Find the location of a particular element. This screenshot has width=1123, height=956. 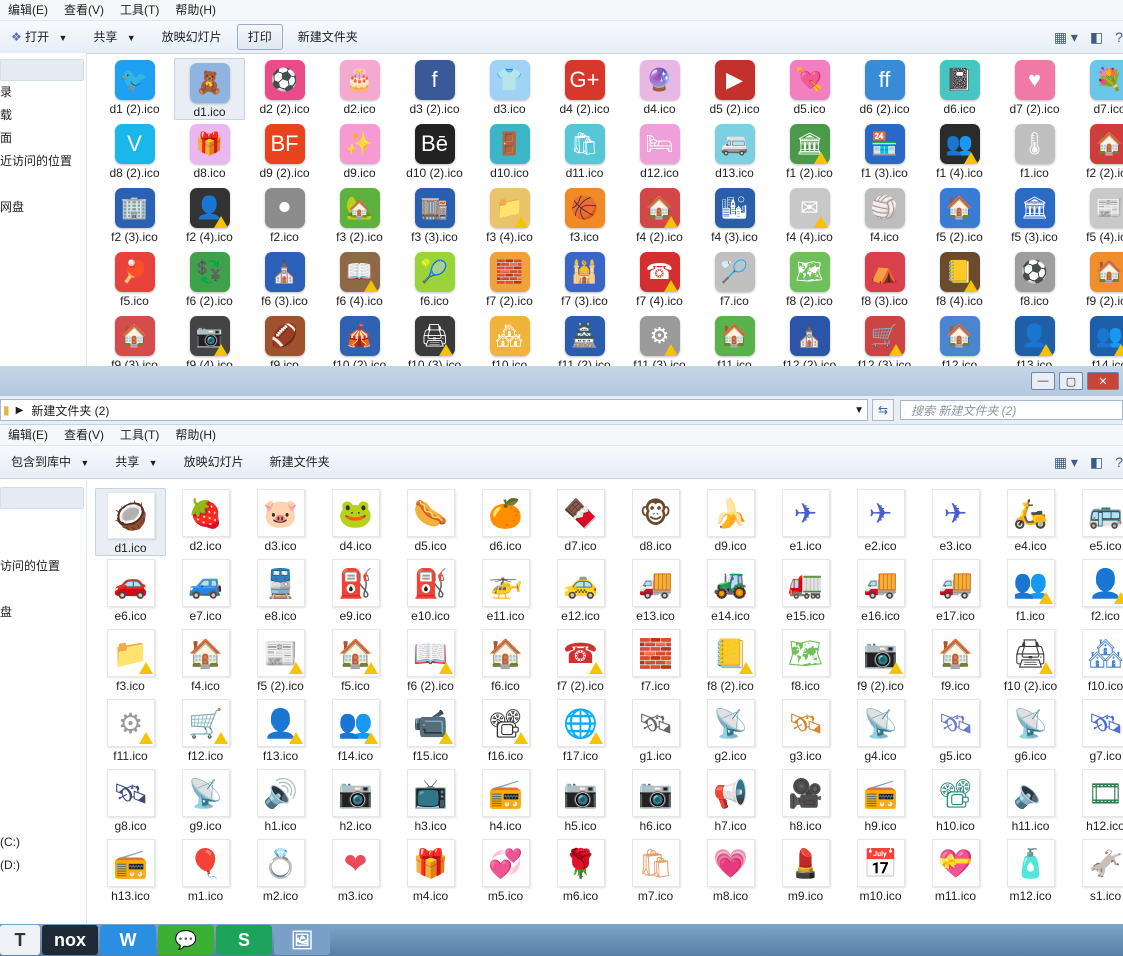

file-item: ✈ e3.ico is located at coordinates (955, 521).